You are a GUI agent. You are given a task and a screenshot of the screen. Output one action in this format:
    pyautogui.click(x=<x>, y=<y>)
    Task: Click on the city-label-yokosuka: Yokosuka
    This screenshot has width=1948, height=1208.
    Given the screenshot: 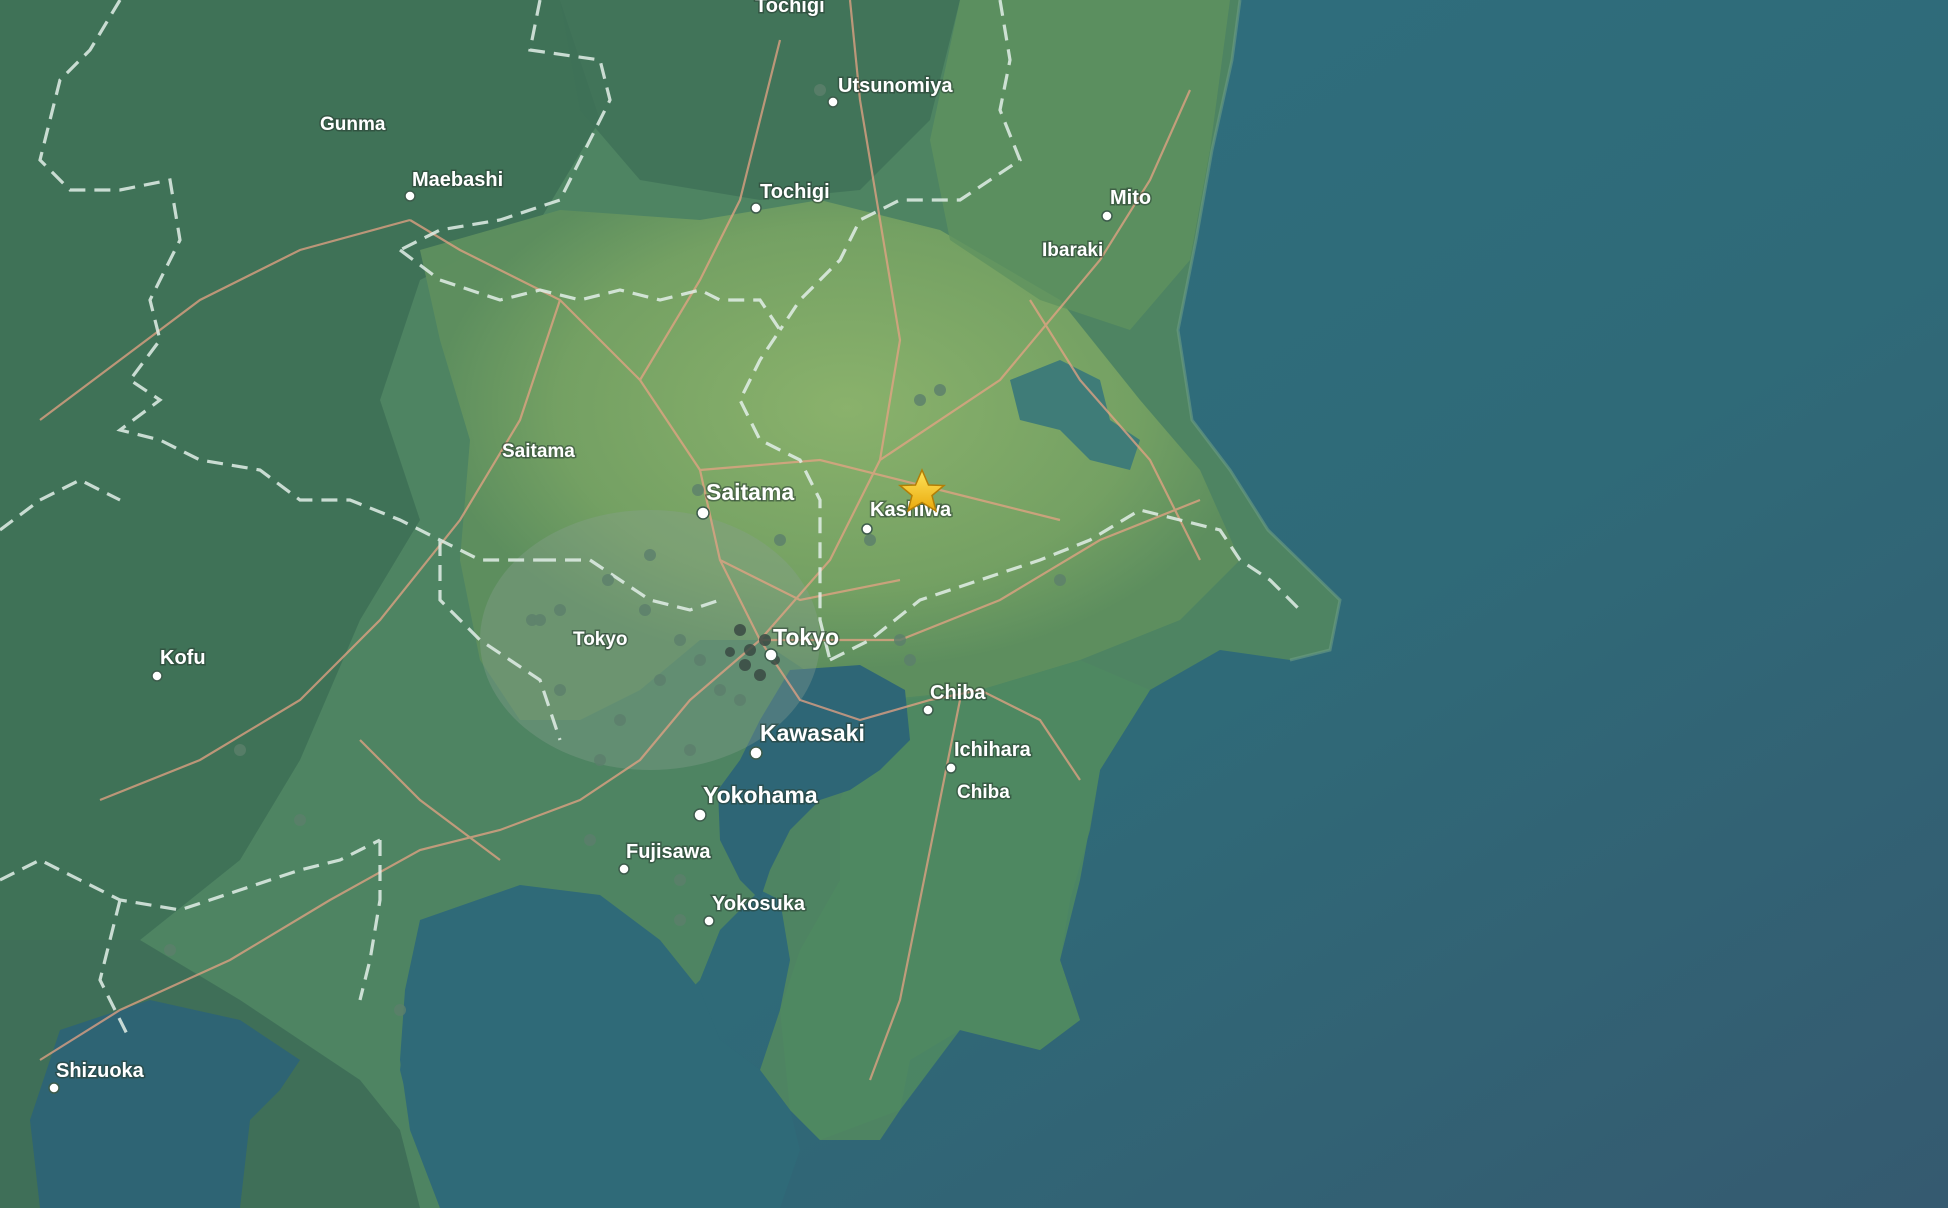 What is the action you would take?
    pyautogui.click(x=759, y=904)
    